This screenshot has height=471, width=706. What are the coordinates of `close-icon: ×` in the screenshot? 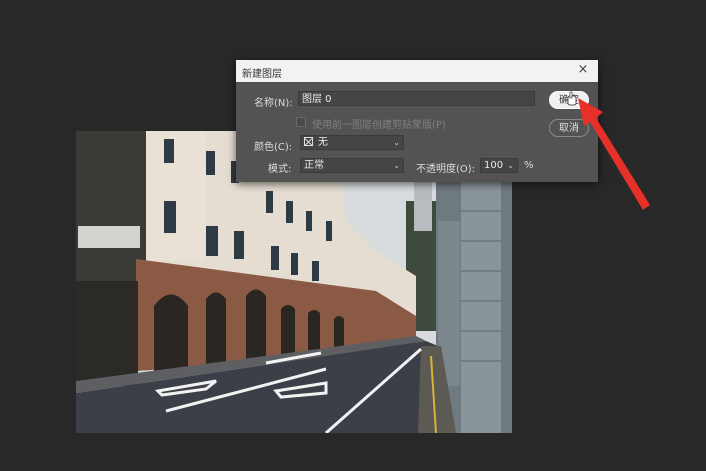 It's located at (583, 70).